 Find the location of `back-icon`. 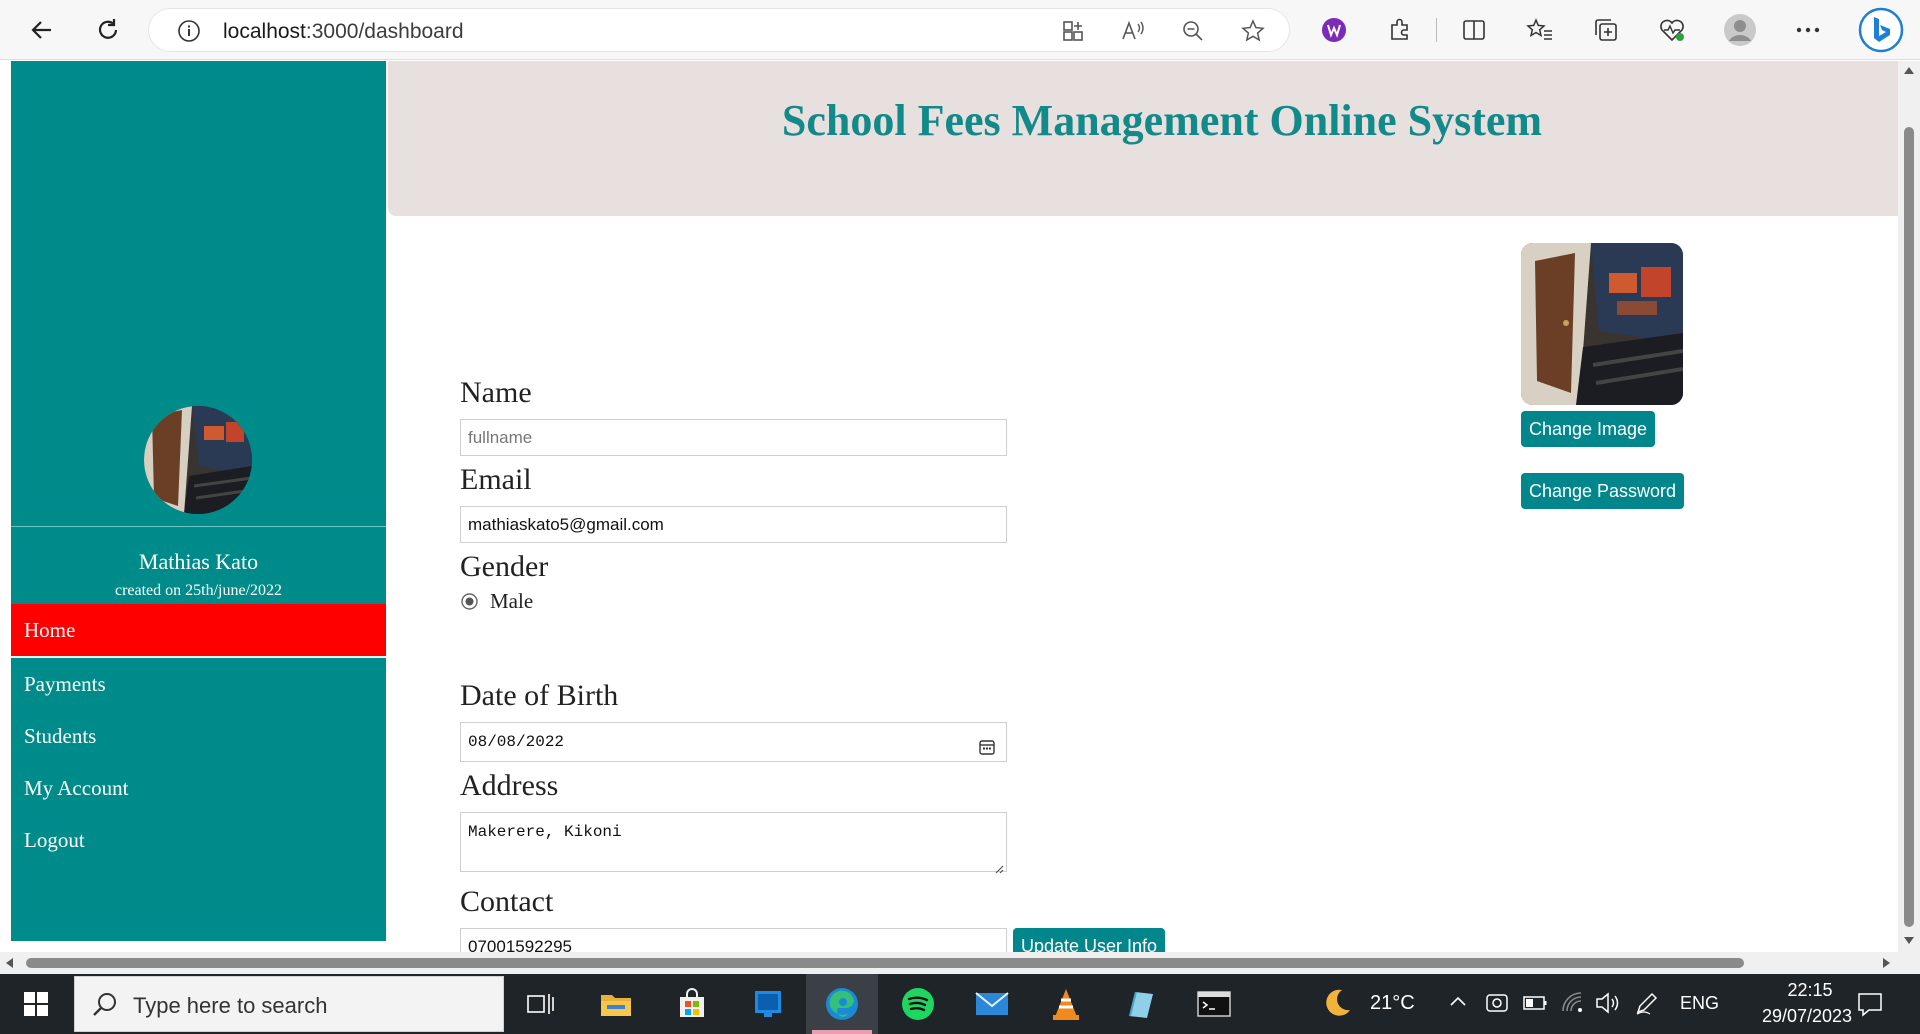

back-icon is located at coordinates (42, 30).